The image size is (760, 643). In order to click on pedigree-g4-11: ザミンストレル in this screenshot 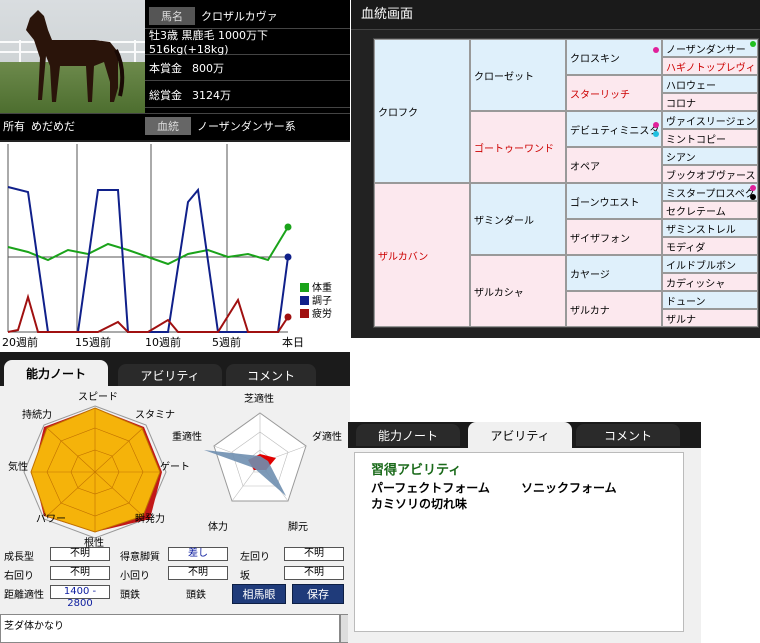, I will do `click(710, 228)`.